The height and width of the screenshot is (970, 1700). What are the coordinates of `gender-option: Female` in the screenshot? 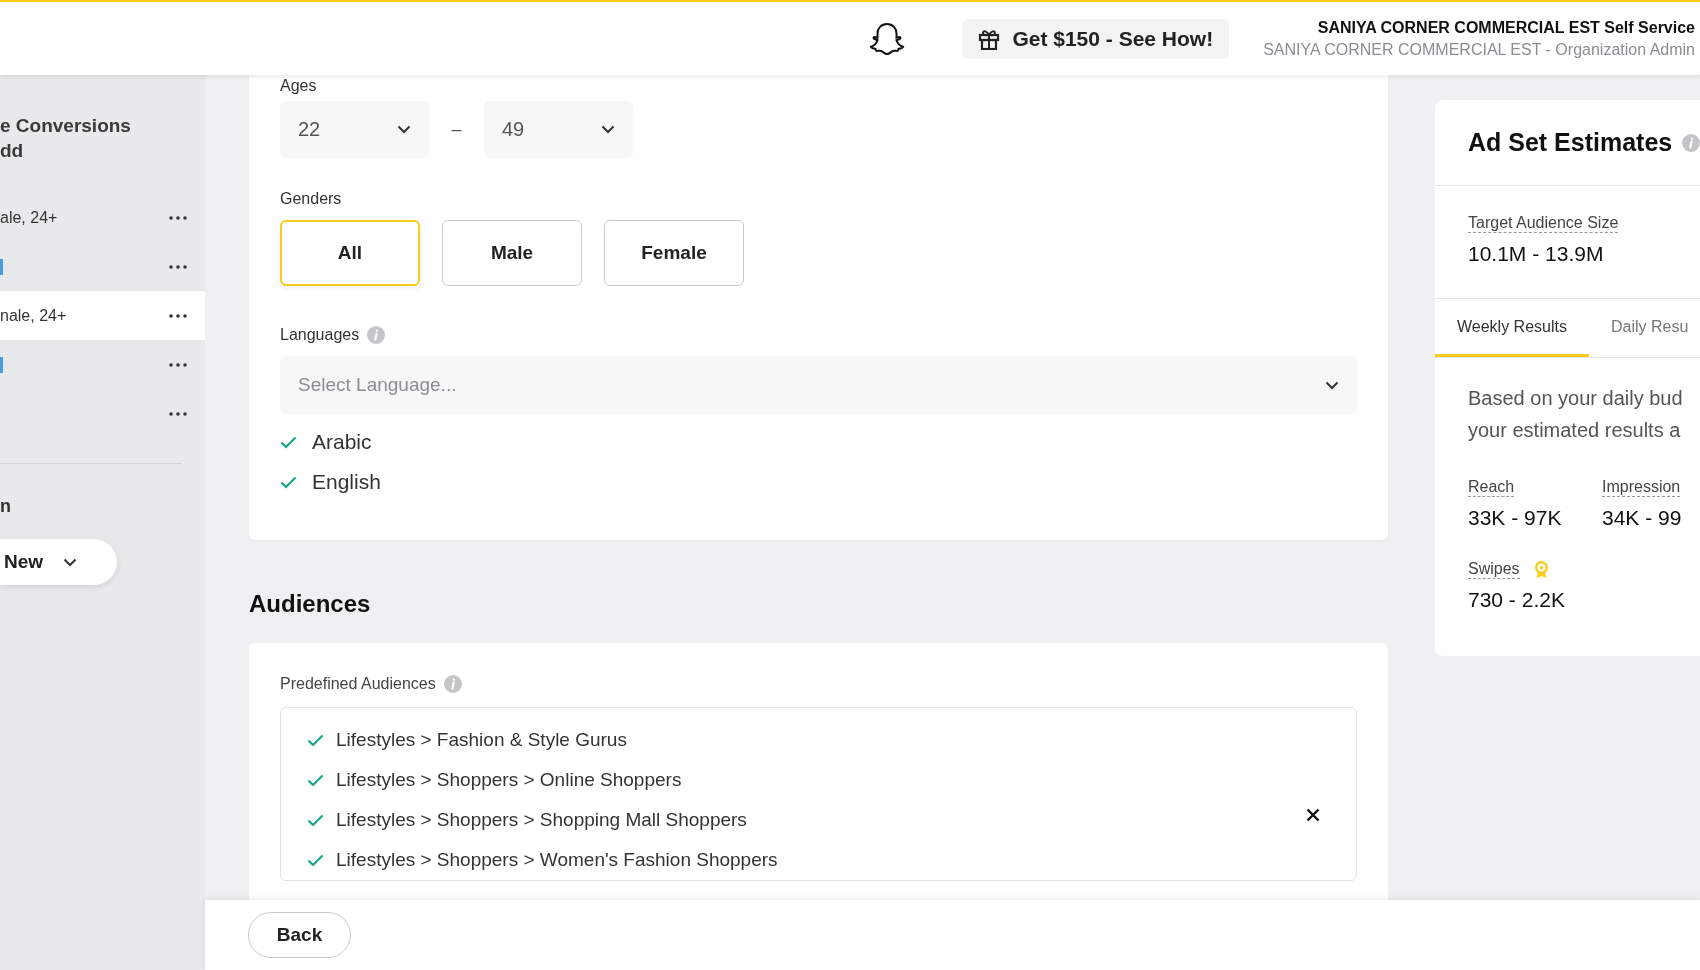 It's located at (674, 253).